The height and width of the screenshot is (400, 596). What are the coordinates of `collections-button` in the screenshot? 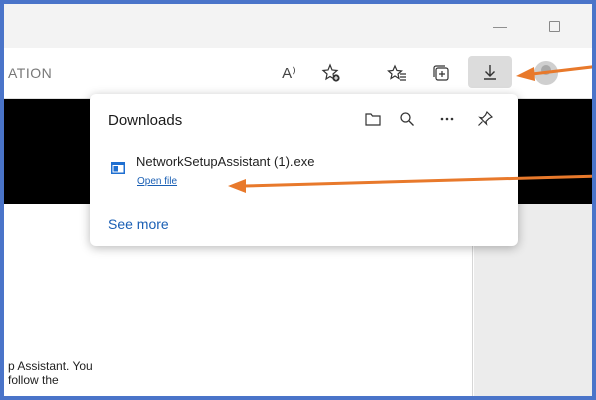 It's located at (441, 73).